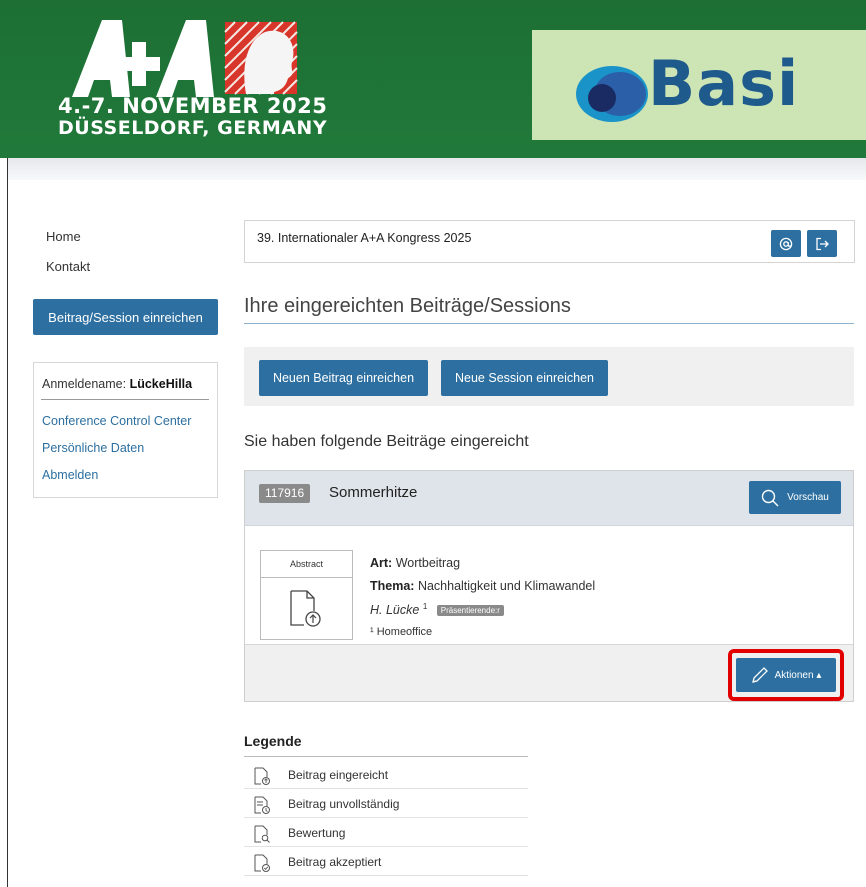 This screenshot has width=866, height=887. I want to click on presenter-badge: Präsentierende:r, so click(470, 611).